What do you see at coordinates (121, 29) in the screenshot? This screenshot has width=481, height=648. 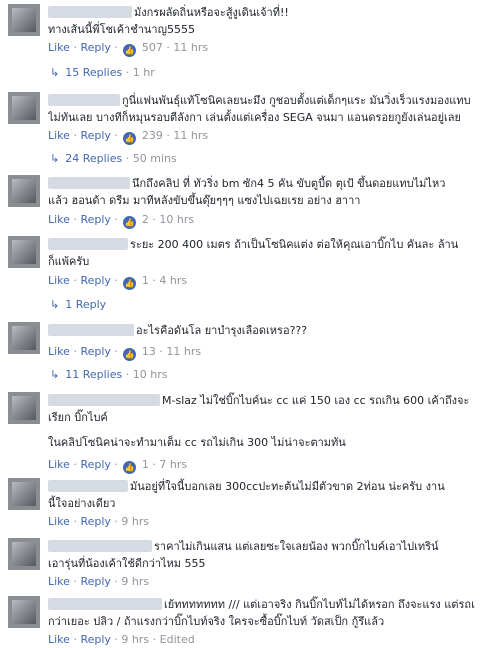 I see `comment-text: ทางเส้นนี้พี่โชเค้าชำนาญ5555` at bounding box center [121, 29].